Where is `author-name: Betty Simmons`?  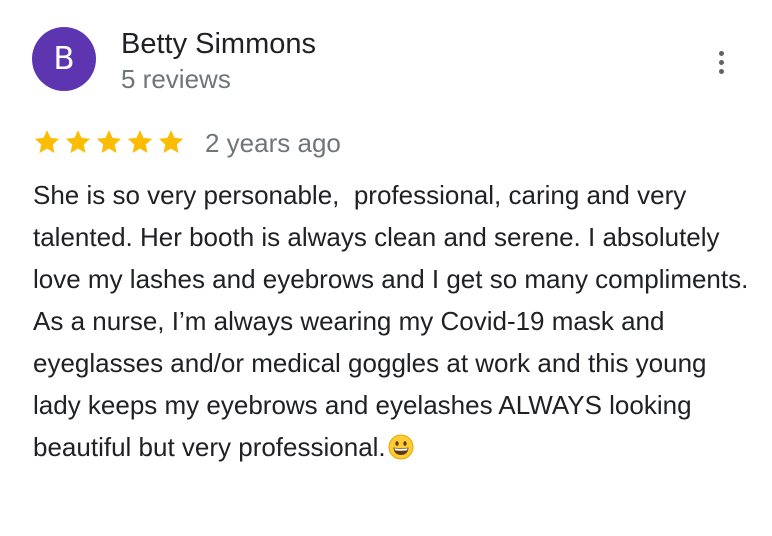 author-name: Betty Simmons is located at coordinates (218, 44).